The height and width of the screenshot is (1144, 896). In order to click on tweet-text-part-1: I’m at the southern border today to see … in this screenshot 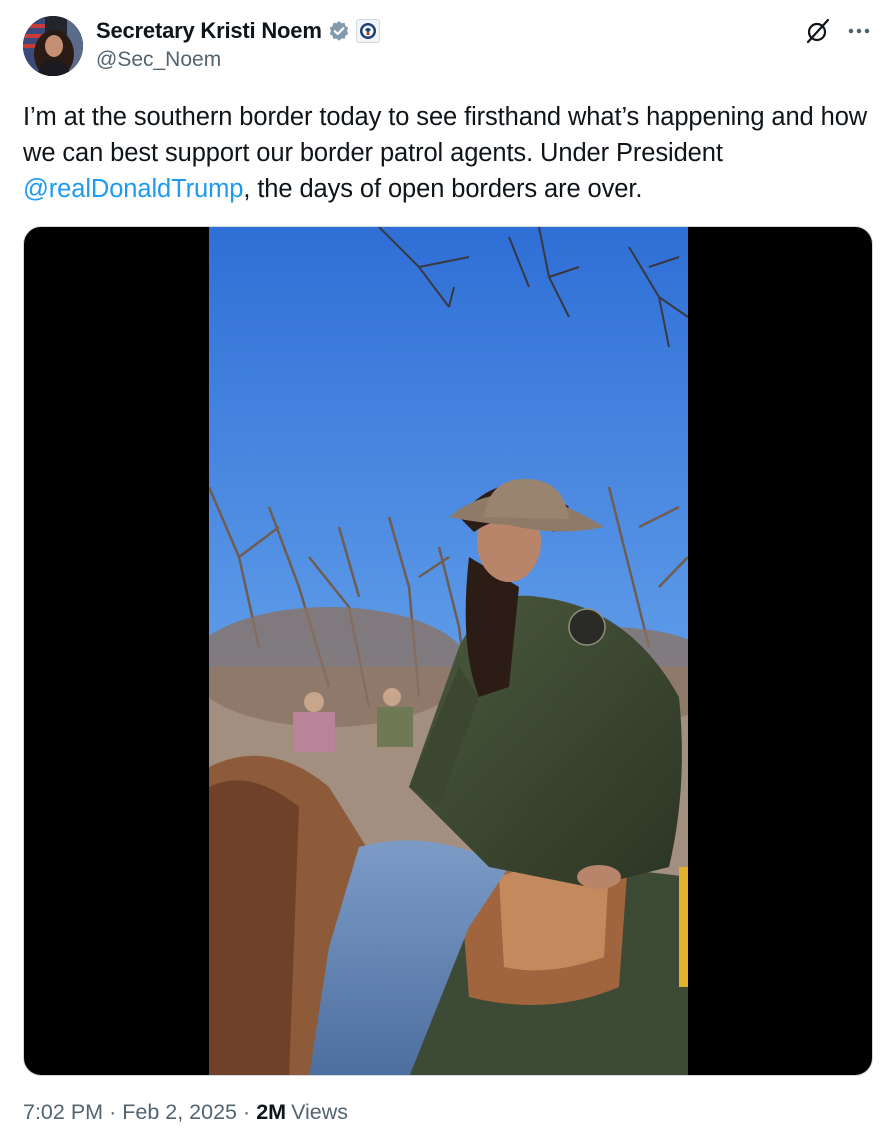, I will do `click(445, 135)`.